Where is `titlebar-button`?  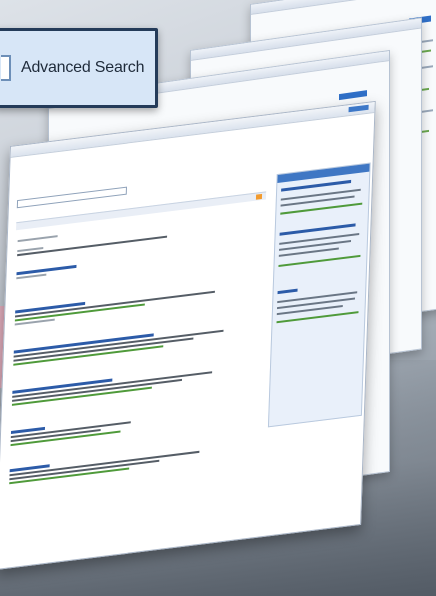
titlebar-button is located at coordinates (358, 108).